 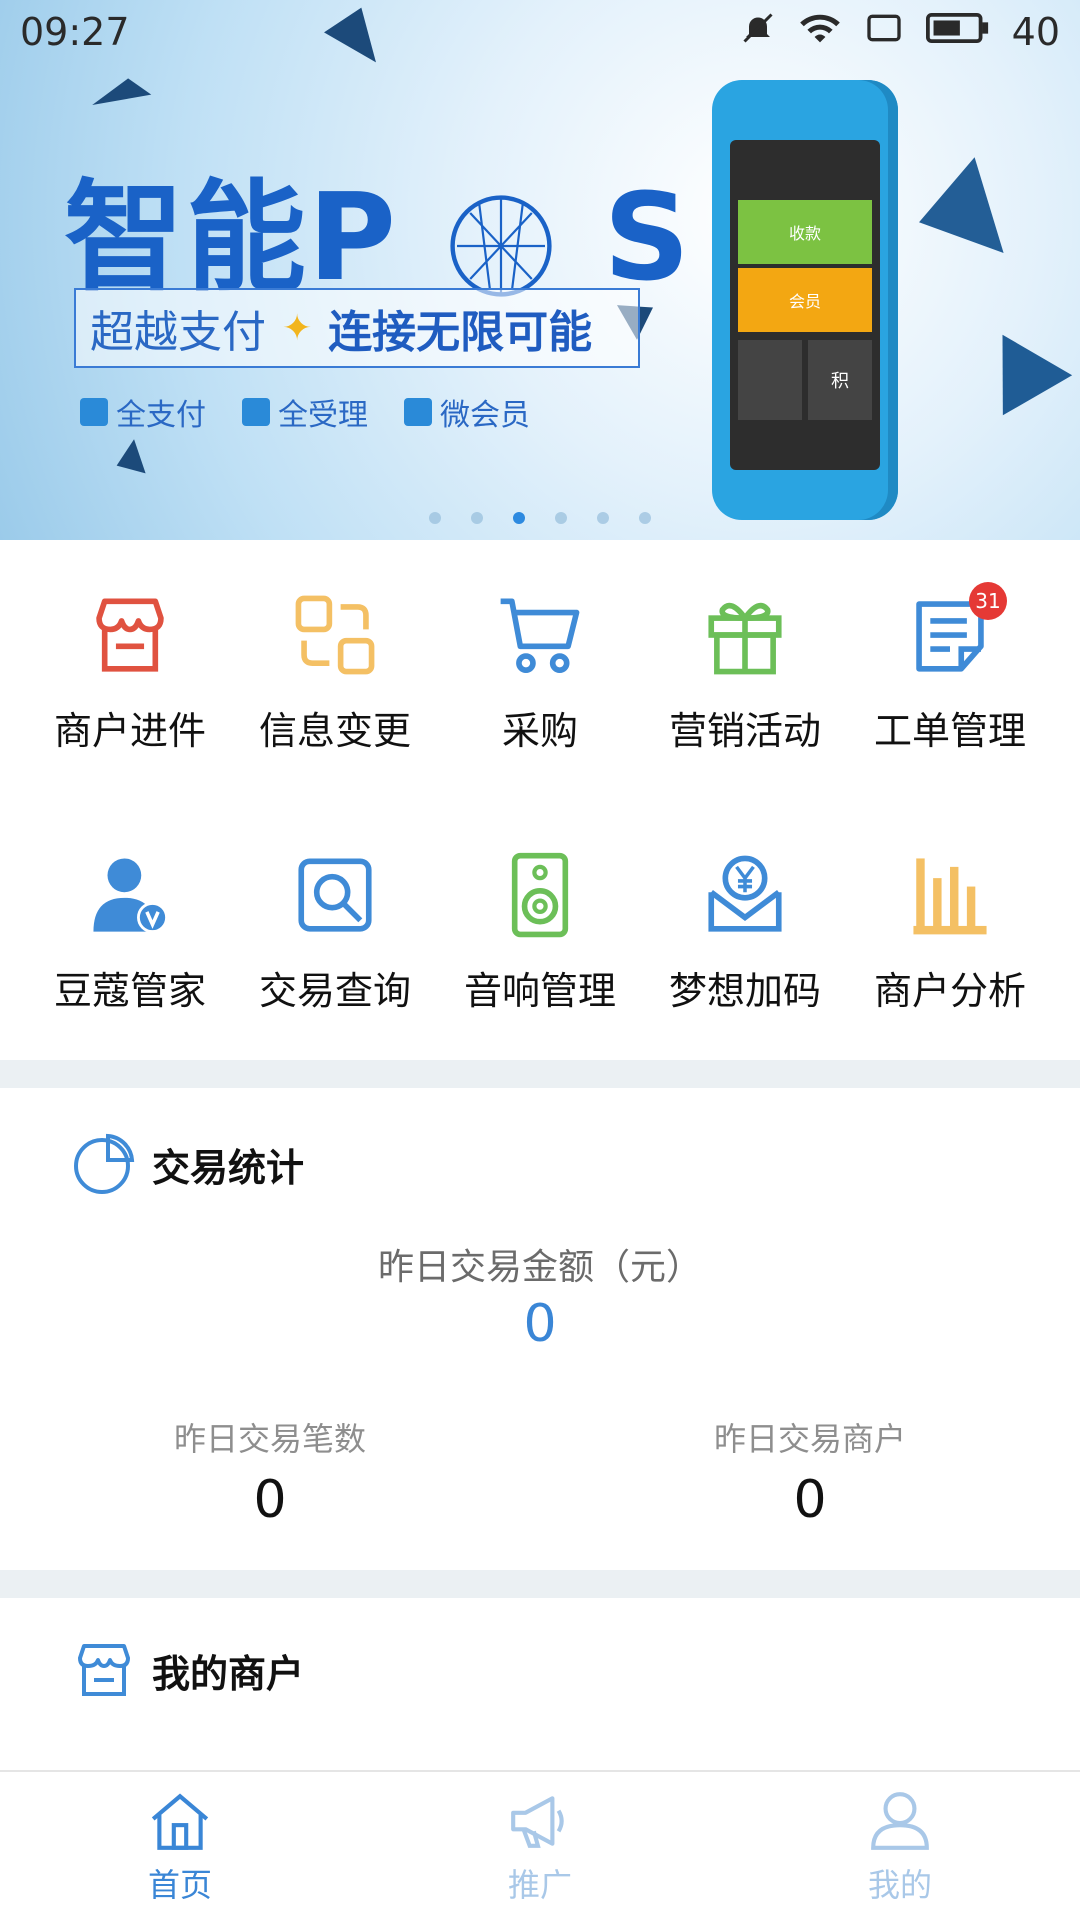 What do you see at coordinates (540, 32) in the screenshot?
I see `status-bar: 09:27 40` at bounding box center [540, 32].